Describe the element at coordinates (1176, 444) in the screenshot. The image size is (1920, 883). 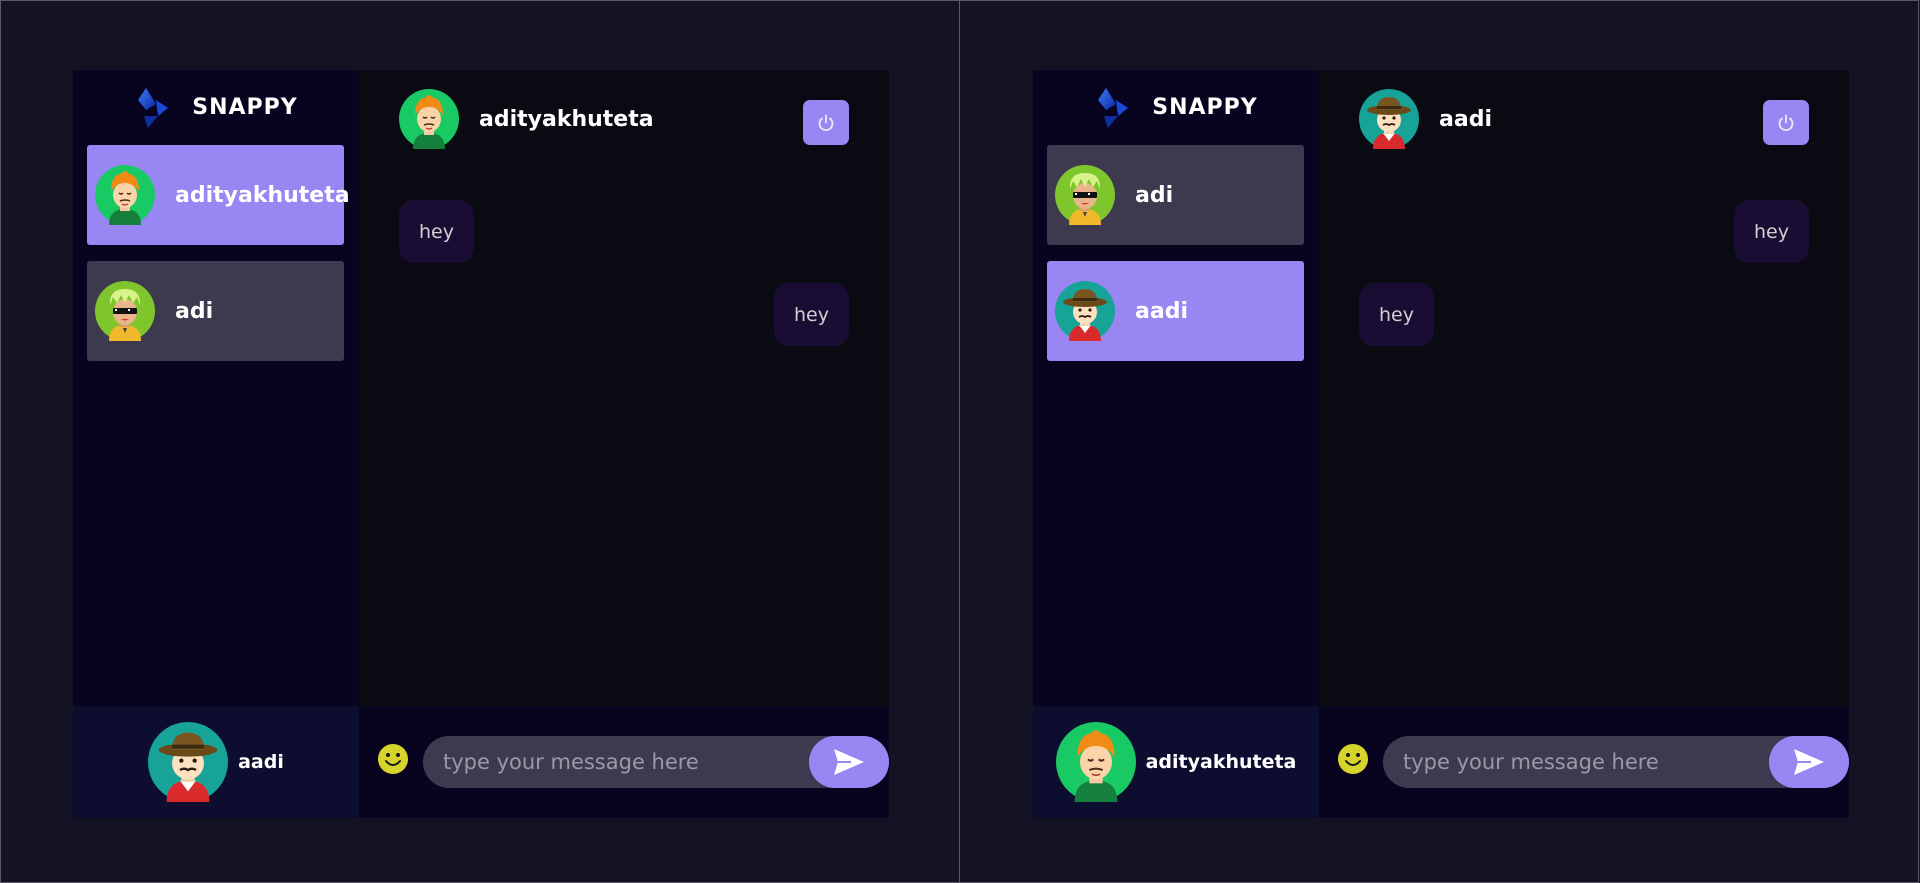
I see `contacts-sidebar: SNAPPY adi aadi adityakhuteta` at that location.